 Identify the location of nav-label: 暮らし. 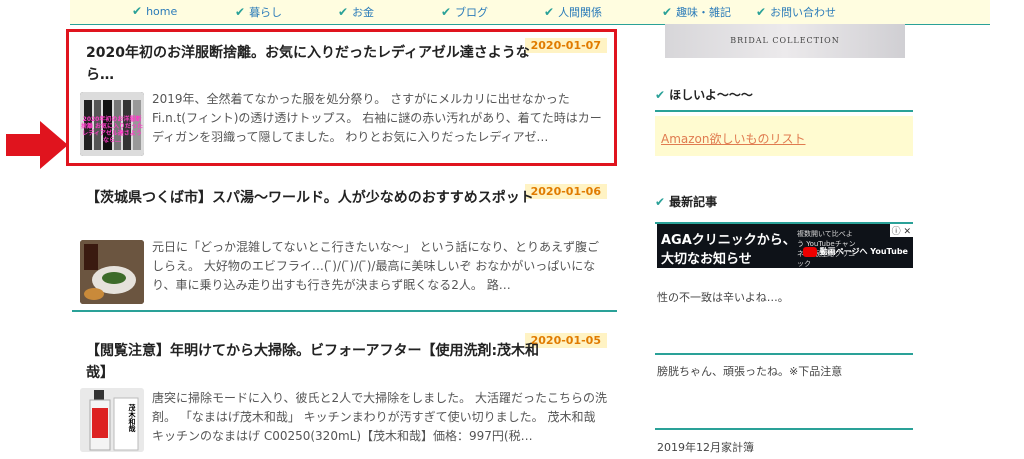
(266, 12).